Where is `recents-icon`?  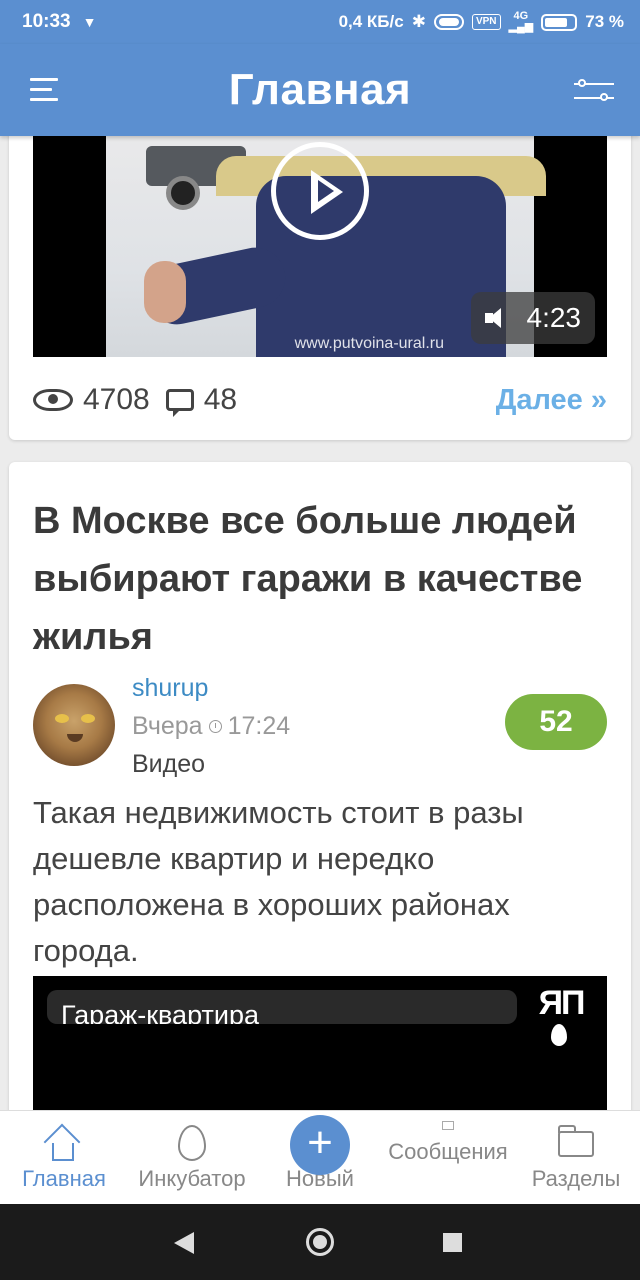
recents-icon is located at coordinates (452, 1242).